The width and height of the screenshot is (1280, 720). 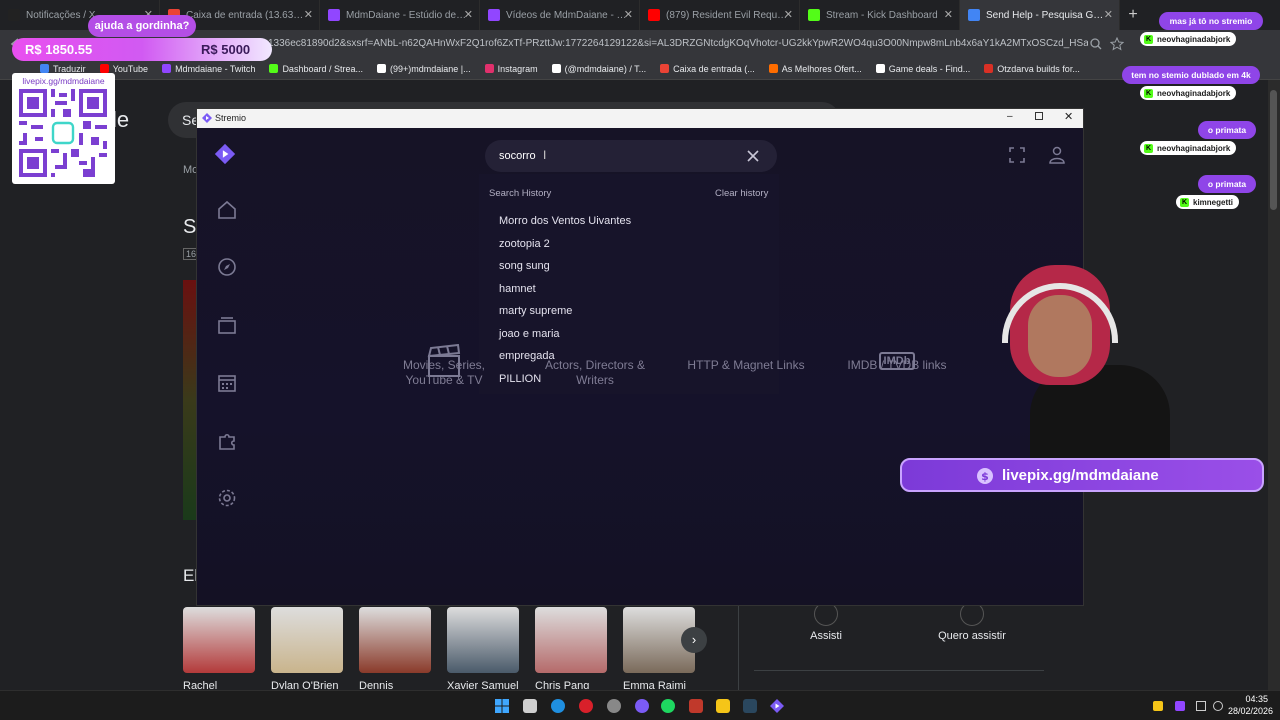 I want to click on minimize-button: –, so click(x=1010, y=116).